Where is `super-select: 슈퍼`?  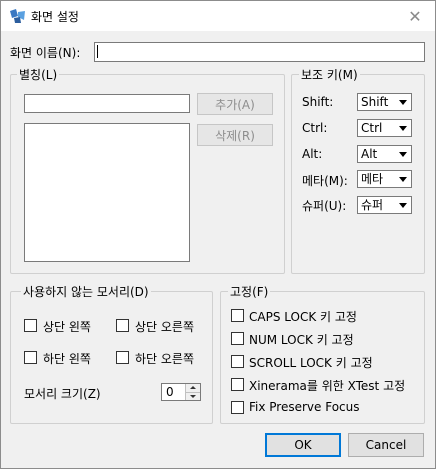
super-select: 슈퍼 is located at coordinates (384, 205).